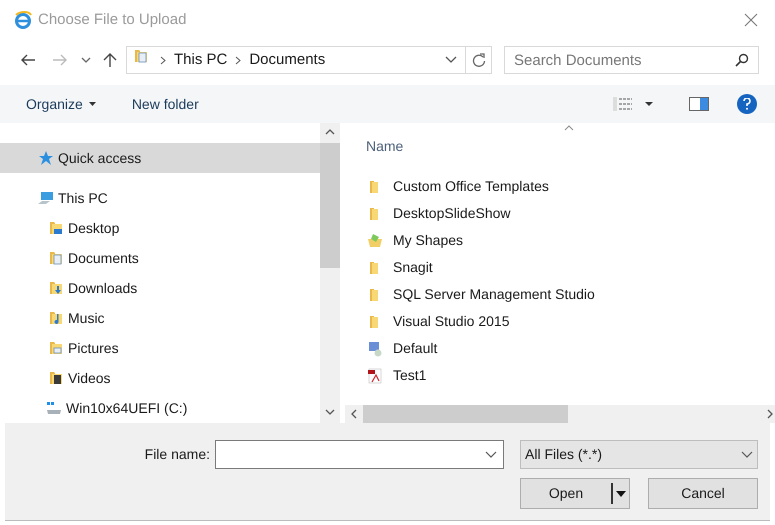  Describe the element at coordinates (160, 378) in the screenshot. I see `nav-item: Videos` at that location.